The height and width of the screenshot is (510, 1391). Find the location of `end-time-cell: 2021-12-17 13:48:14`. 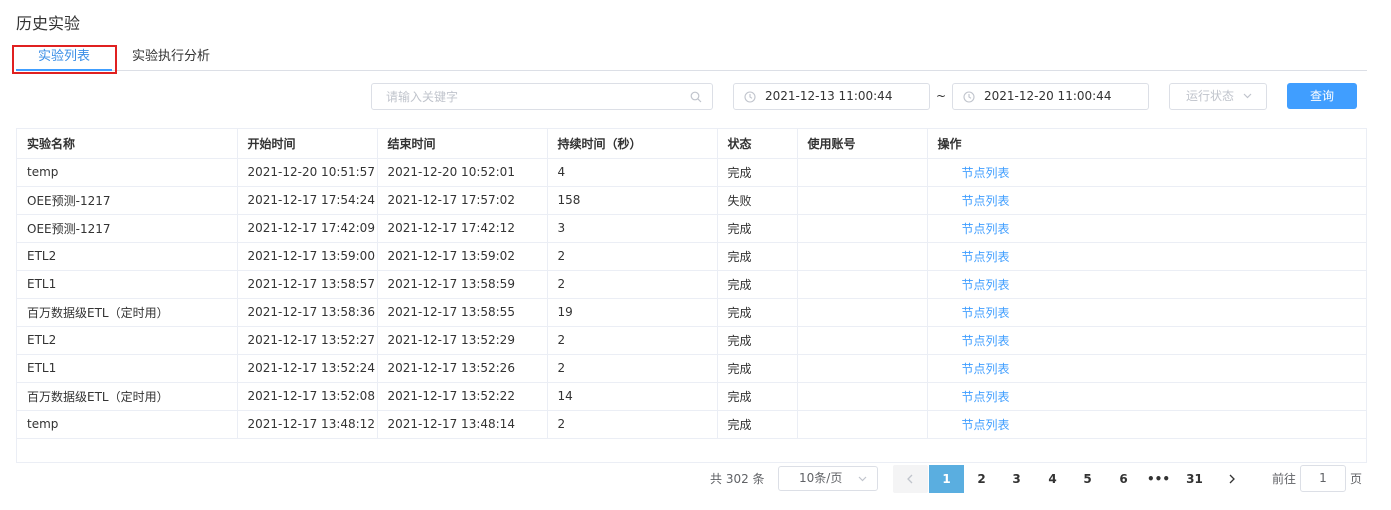

end-time-cell: 2021-12-17 13:48:14 is located at coordinates (462, 424).